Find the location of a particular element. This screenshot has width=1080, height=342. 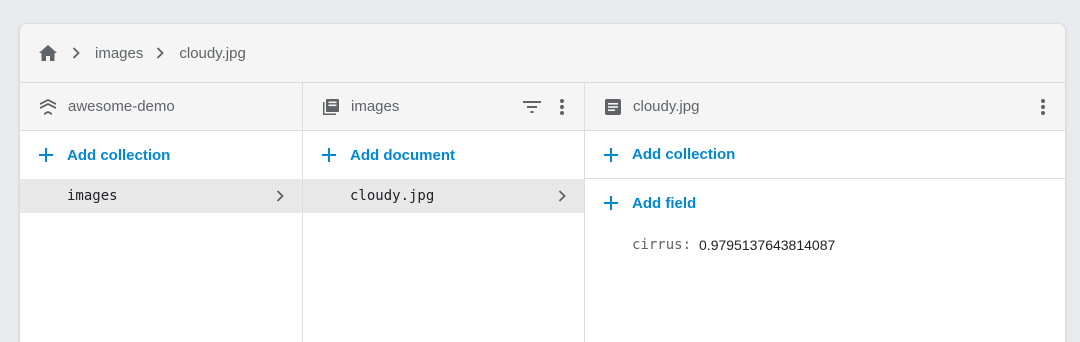

root-column-header: awesome-demo is located at coordinates (161, 107).